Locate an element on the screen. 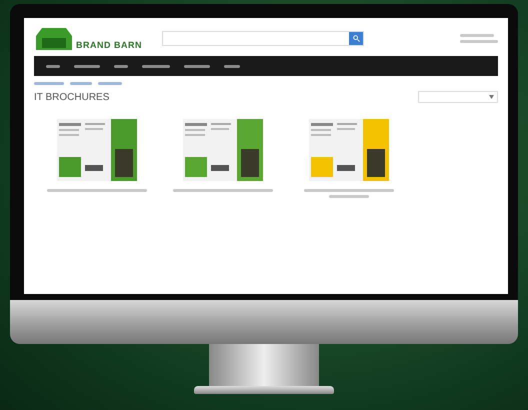 The height and width of the screenshot is (410, 528). search-icon is located at coordinates (356, 38).